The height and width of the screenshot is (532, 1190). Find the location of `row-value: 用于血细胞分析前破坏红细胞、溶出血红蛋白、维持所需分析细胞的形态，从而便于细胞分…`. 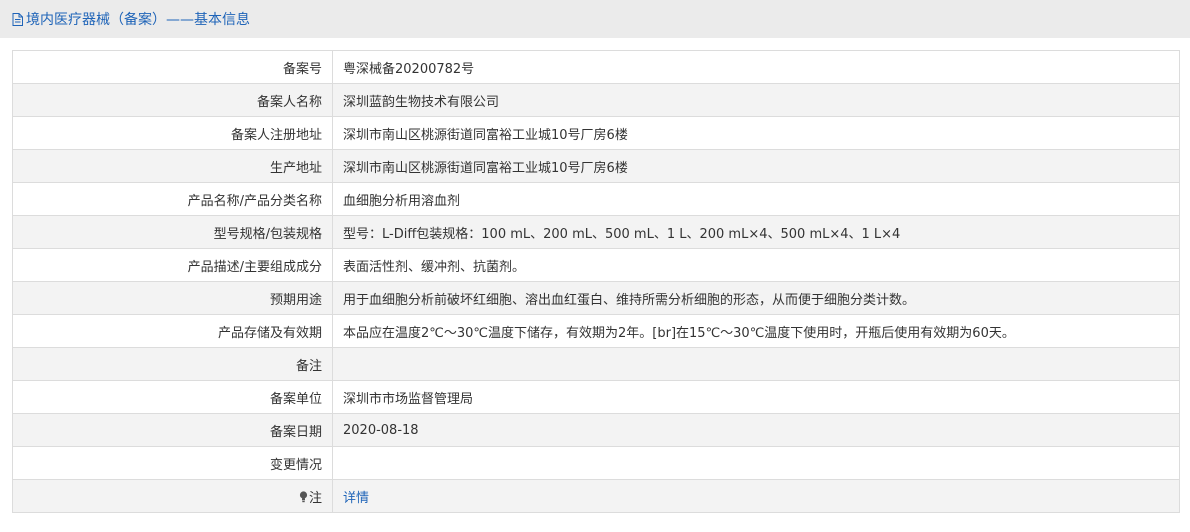

row-value: 用于血细胞分析前破坏红细胞、溶出血红蛋白、维持所需分析细胞的形态，从而便于细胞分… is located at coordinates (756, 298).